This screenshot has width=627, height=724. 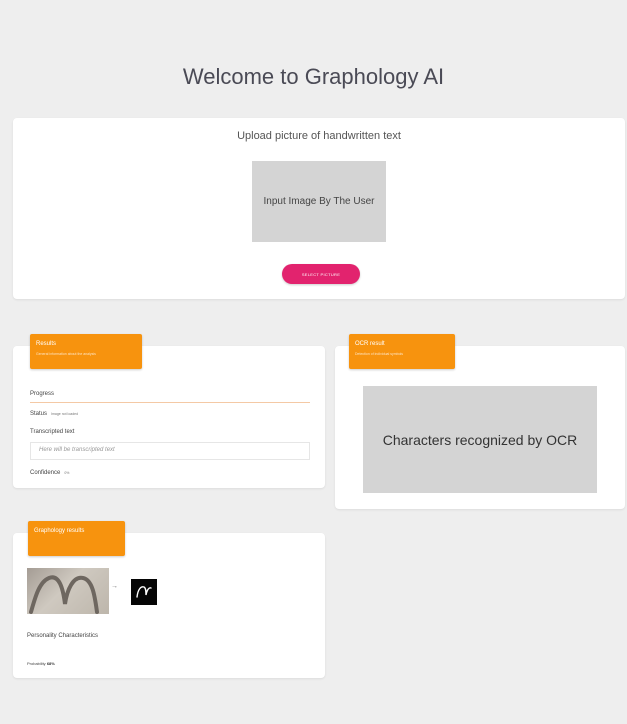 What do you see at coordinates (76, 538) in the screenshot?
I see `graphology-header: Graphology results` at bounding box center [76, 538].